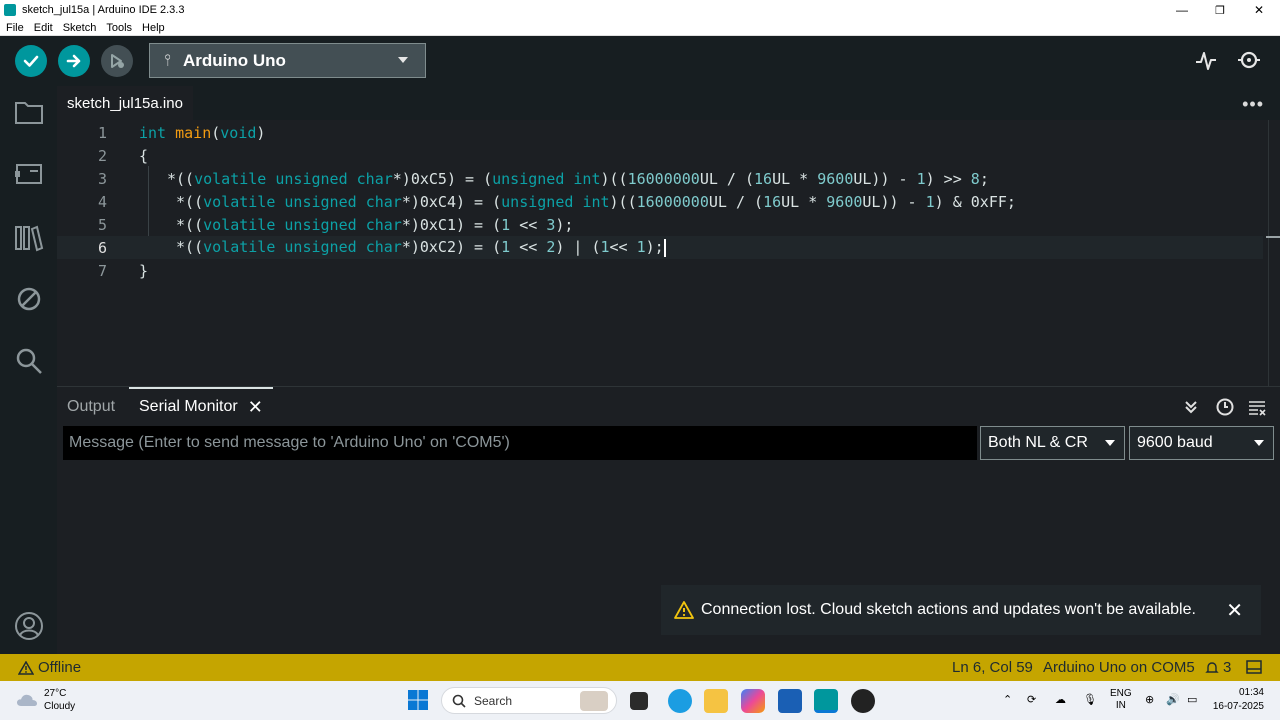  I want to click on board-port-status: Arduino Uno on COM5, so click(1119, 667).